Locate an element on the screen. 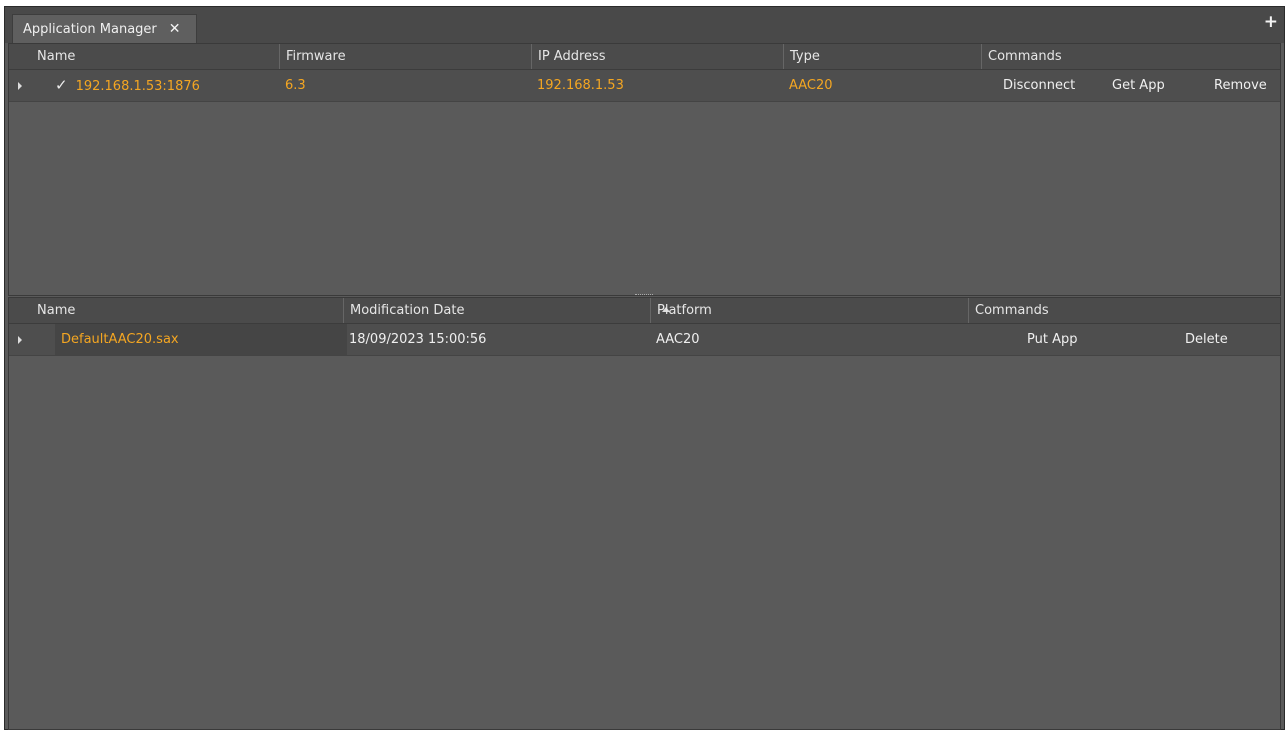  delete-button: Delete is located at coordinates (1206, 339).